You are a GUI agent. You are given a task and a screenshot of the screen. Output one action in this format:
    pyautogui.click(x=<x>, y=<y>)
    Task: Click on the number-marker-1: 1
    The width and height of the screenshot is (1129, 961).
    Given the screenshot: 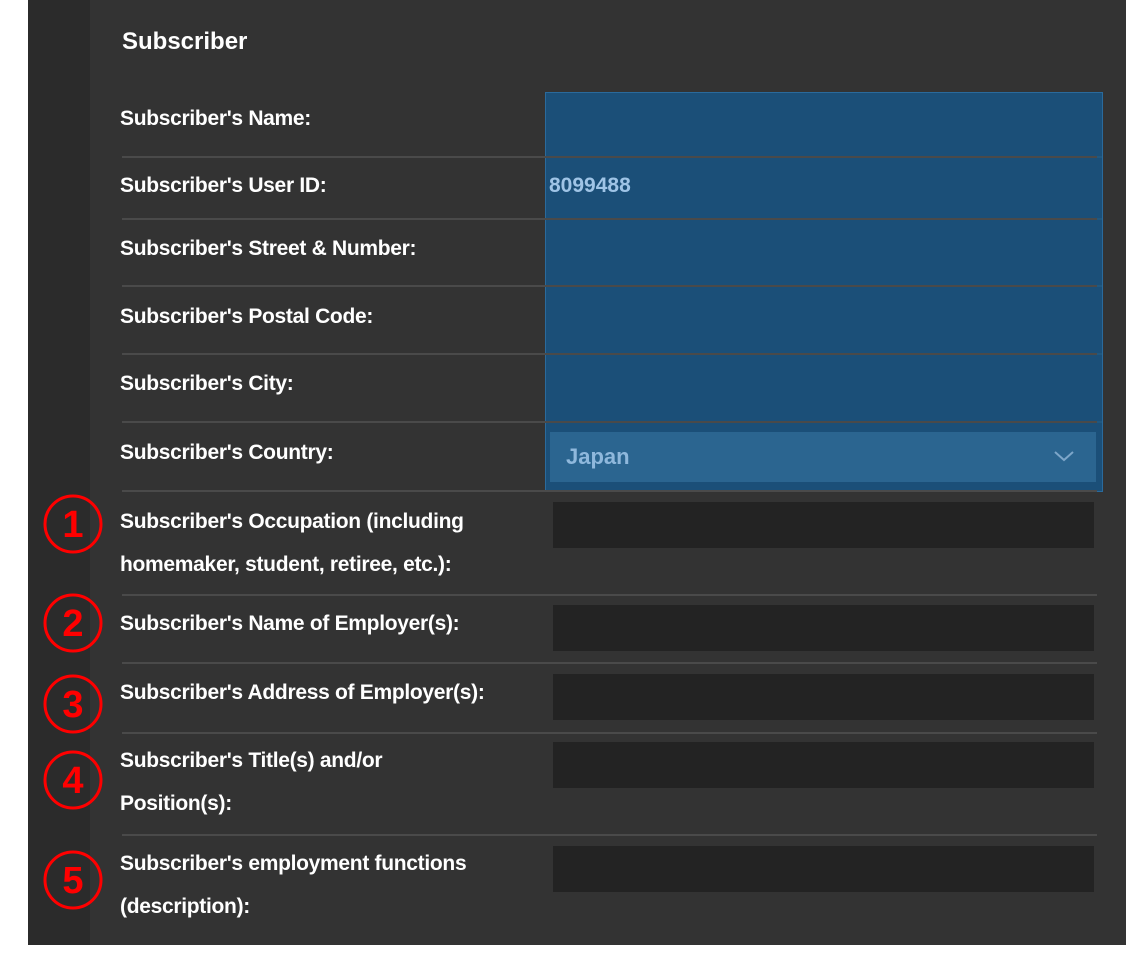 What is the action you would take?
    pyautogui.click(x=73, y=524)
    